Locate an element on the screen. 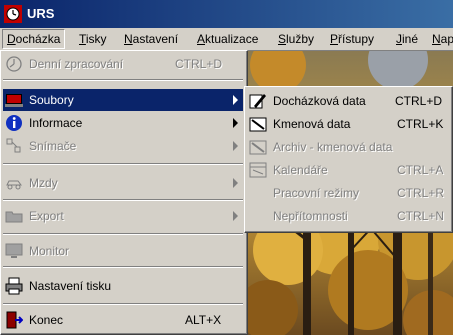 The image size is (453, 335). submenu-item-archiv: Archiv - kmenová data is located at coordinates (347, 147).